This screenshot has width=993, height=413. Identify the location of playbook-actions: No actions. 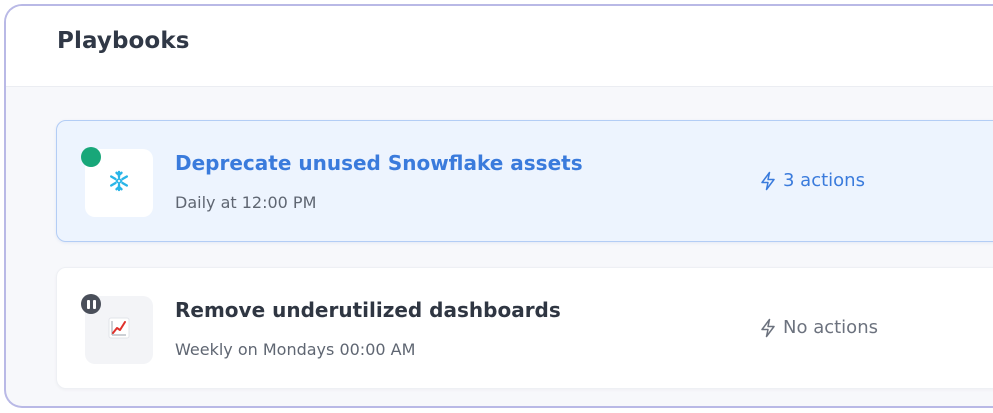
(818, 327).